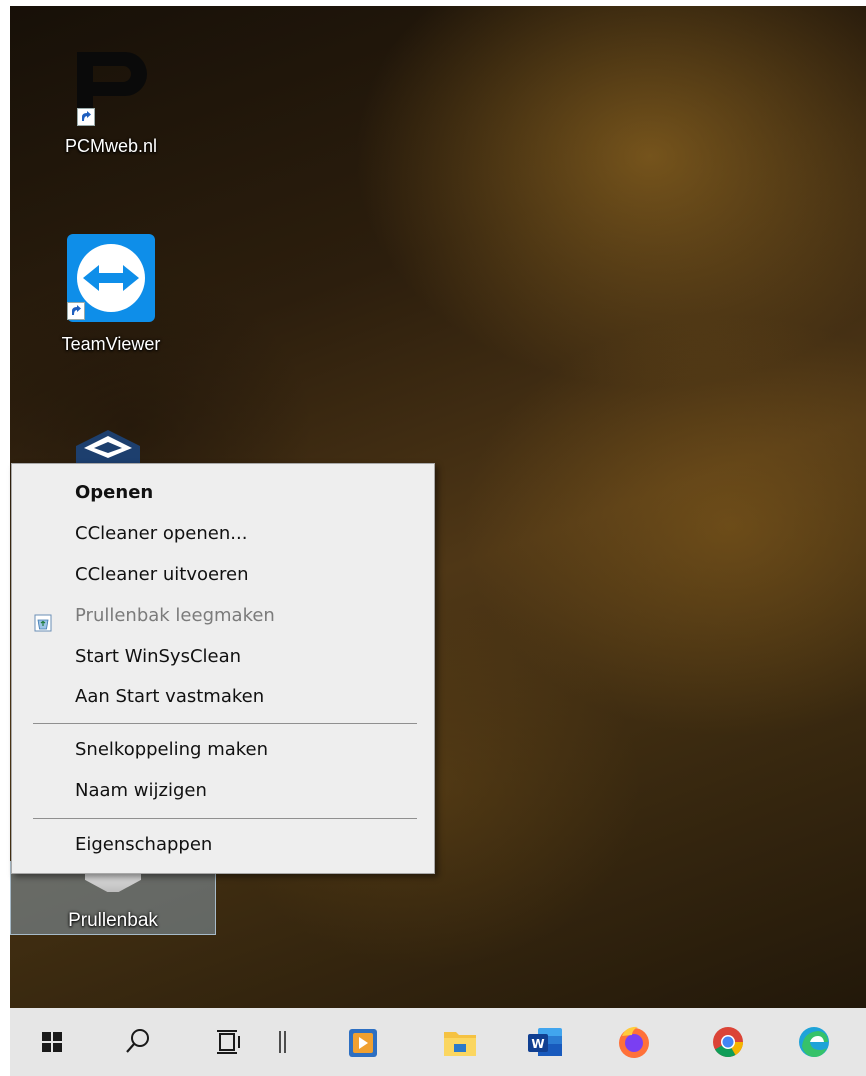 The width and height of the screenshot is (866, 1076). What do you see at coordinates (141, 790) in the screenshot?
I see `menu-item-label: Naam wijzigen` at bounding box center [141, 790].